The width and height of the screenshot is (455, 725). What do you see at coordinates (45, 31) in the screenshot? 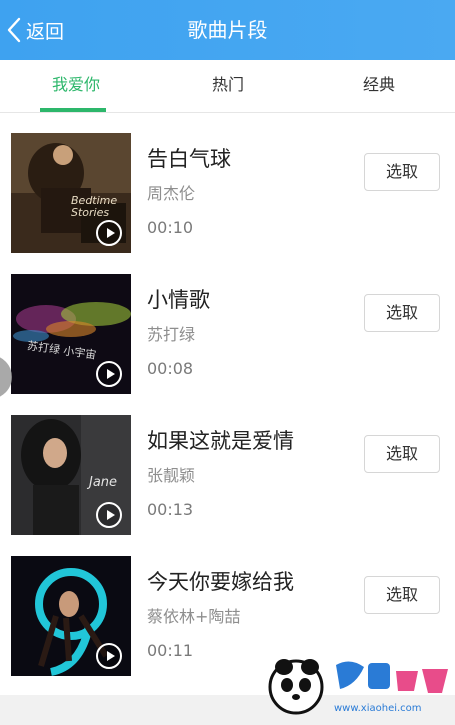
I see `back-label: 返回` at bounding box center [45, 31].